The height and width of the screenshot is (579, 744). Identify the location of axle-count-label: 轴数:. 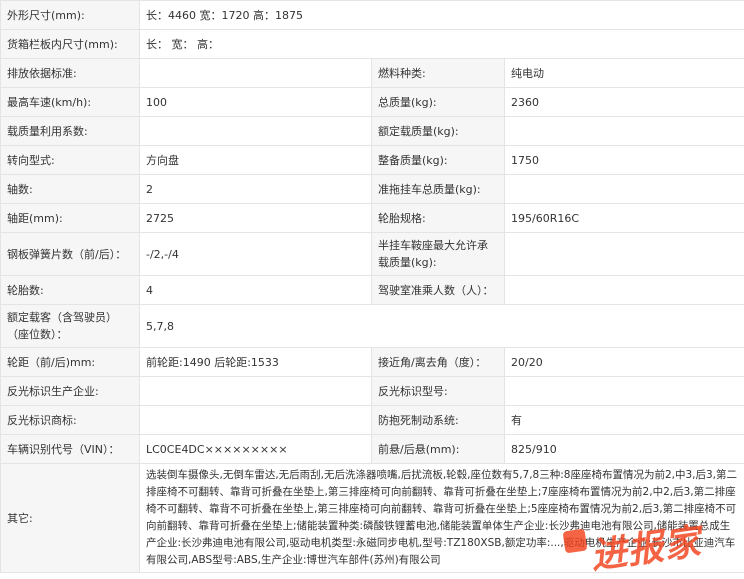
(70, 189).